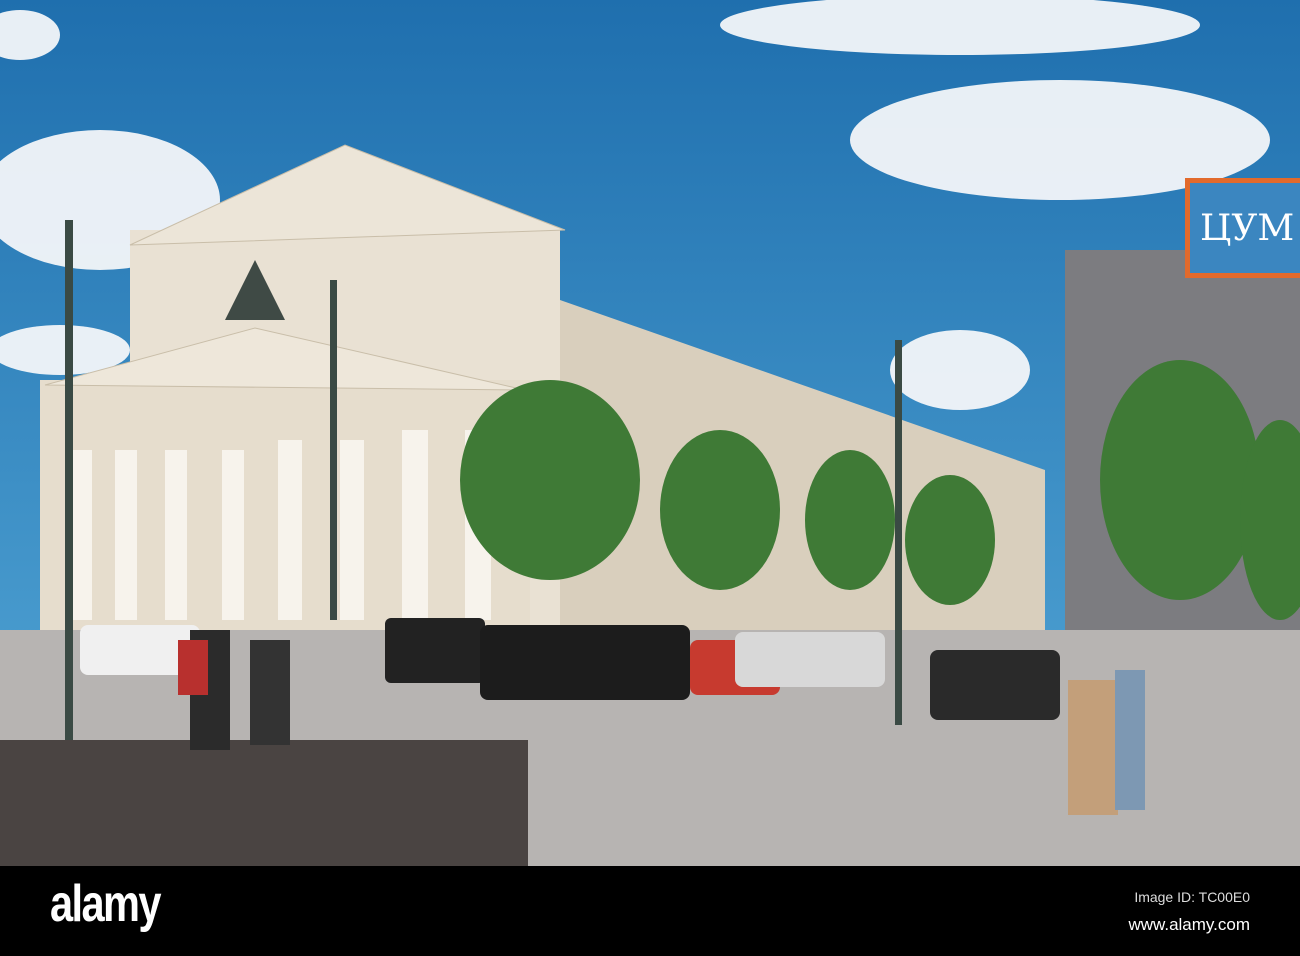  Describe the element at coordinates (1189, 924) in the screenshot. I see `website: www.alamy.com` at that location.